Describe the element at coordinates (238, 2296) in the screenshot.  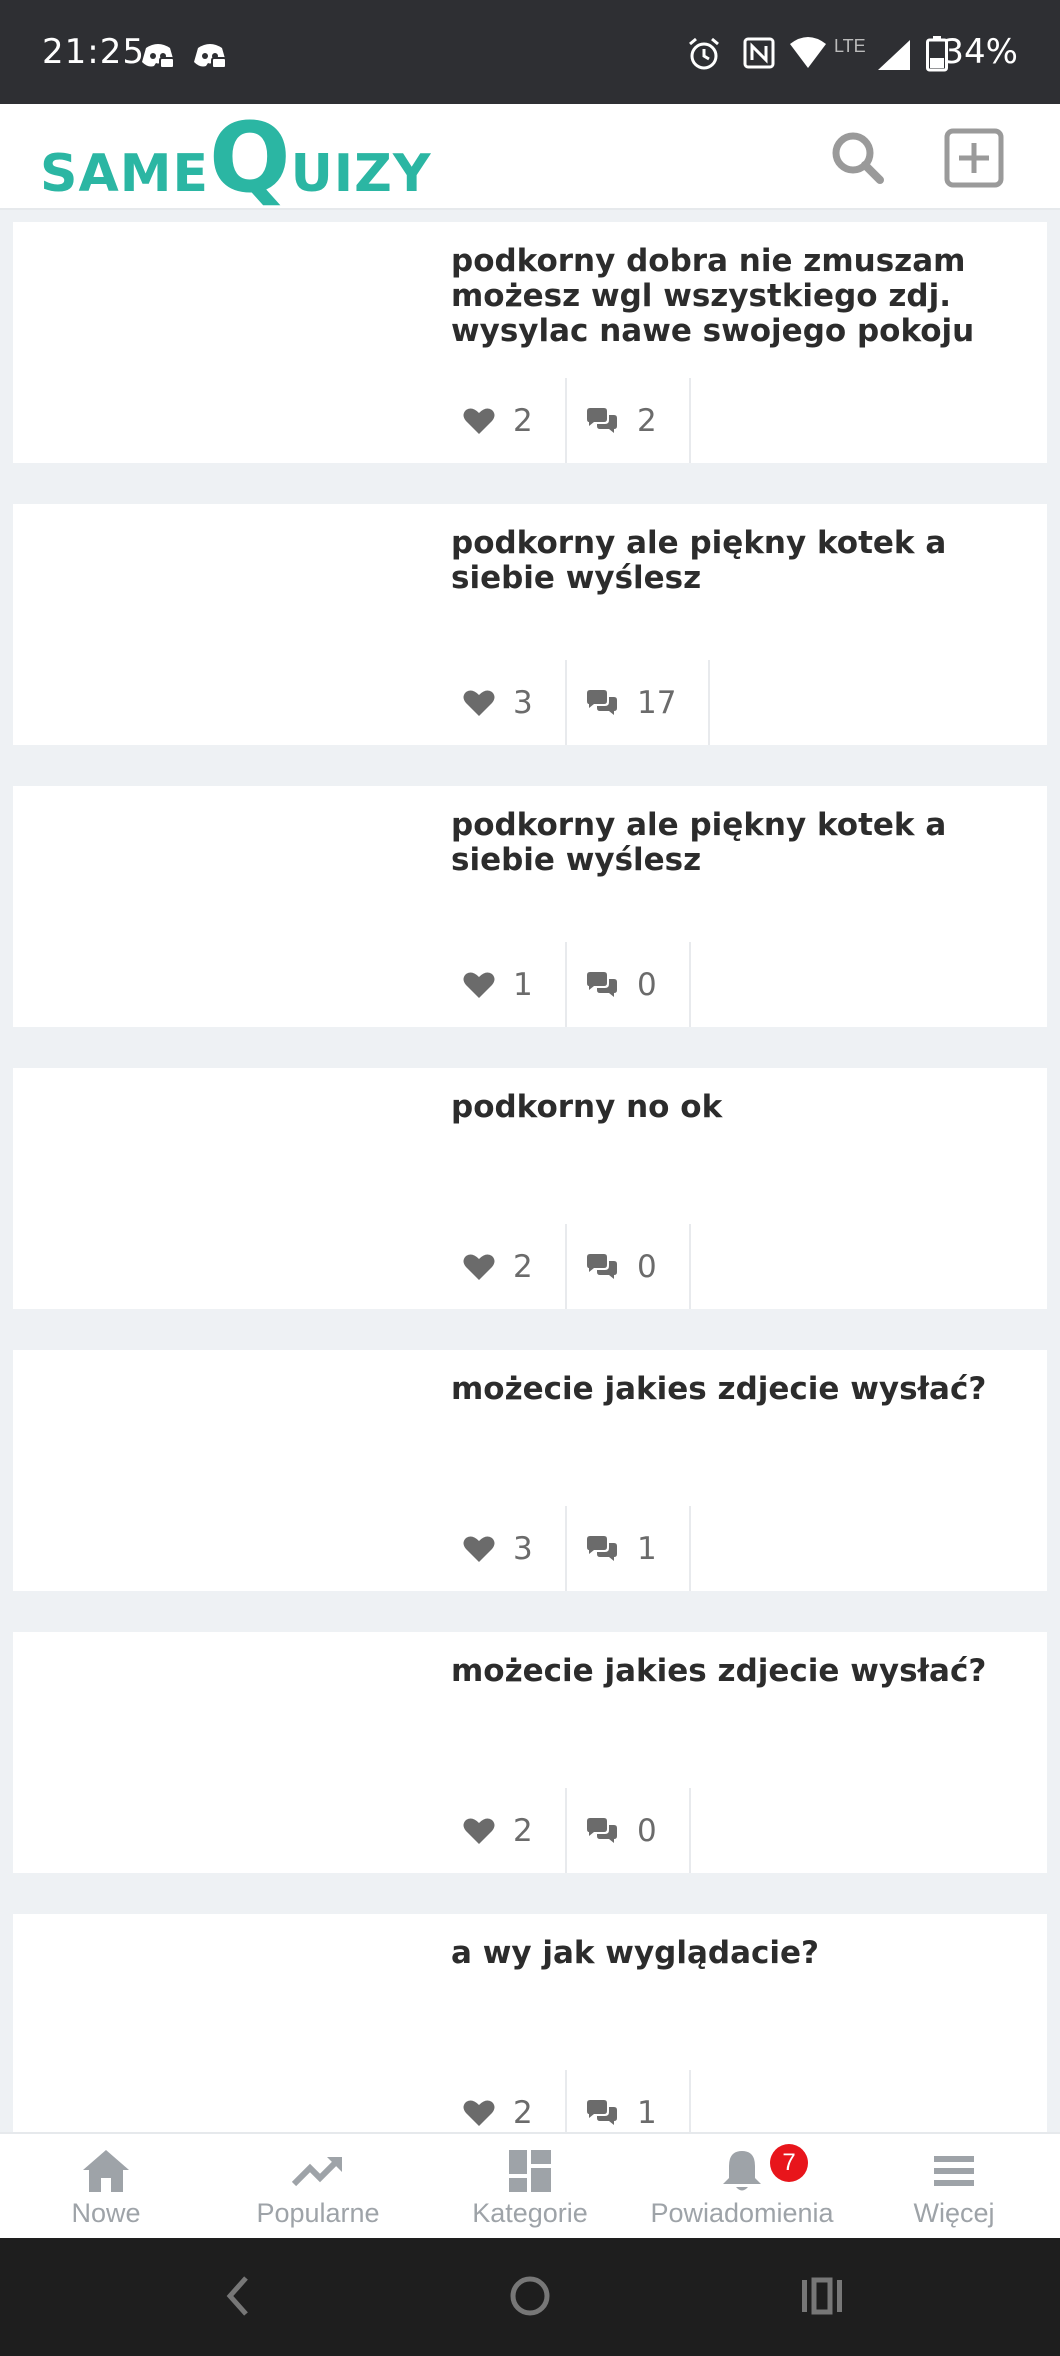
I see `back-icon` at that location.